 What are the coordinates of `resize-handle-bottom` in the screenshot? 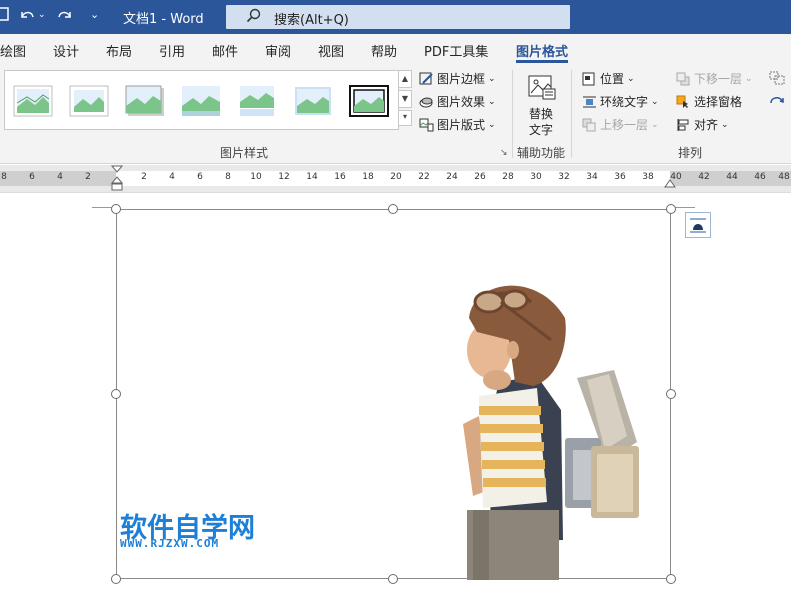 It's located at (393, 579).